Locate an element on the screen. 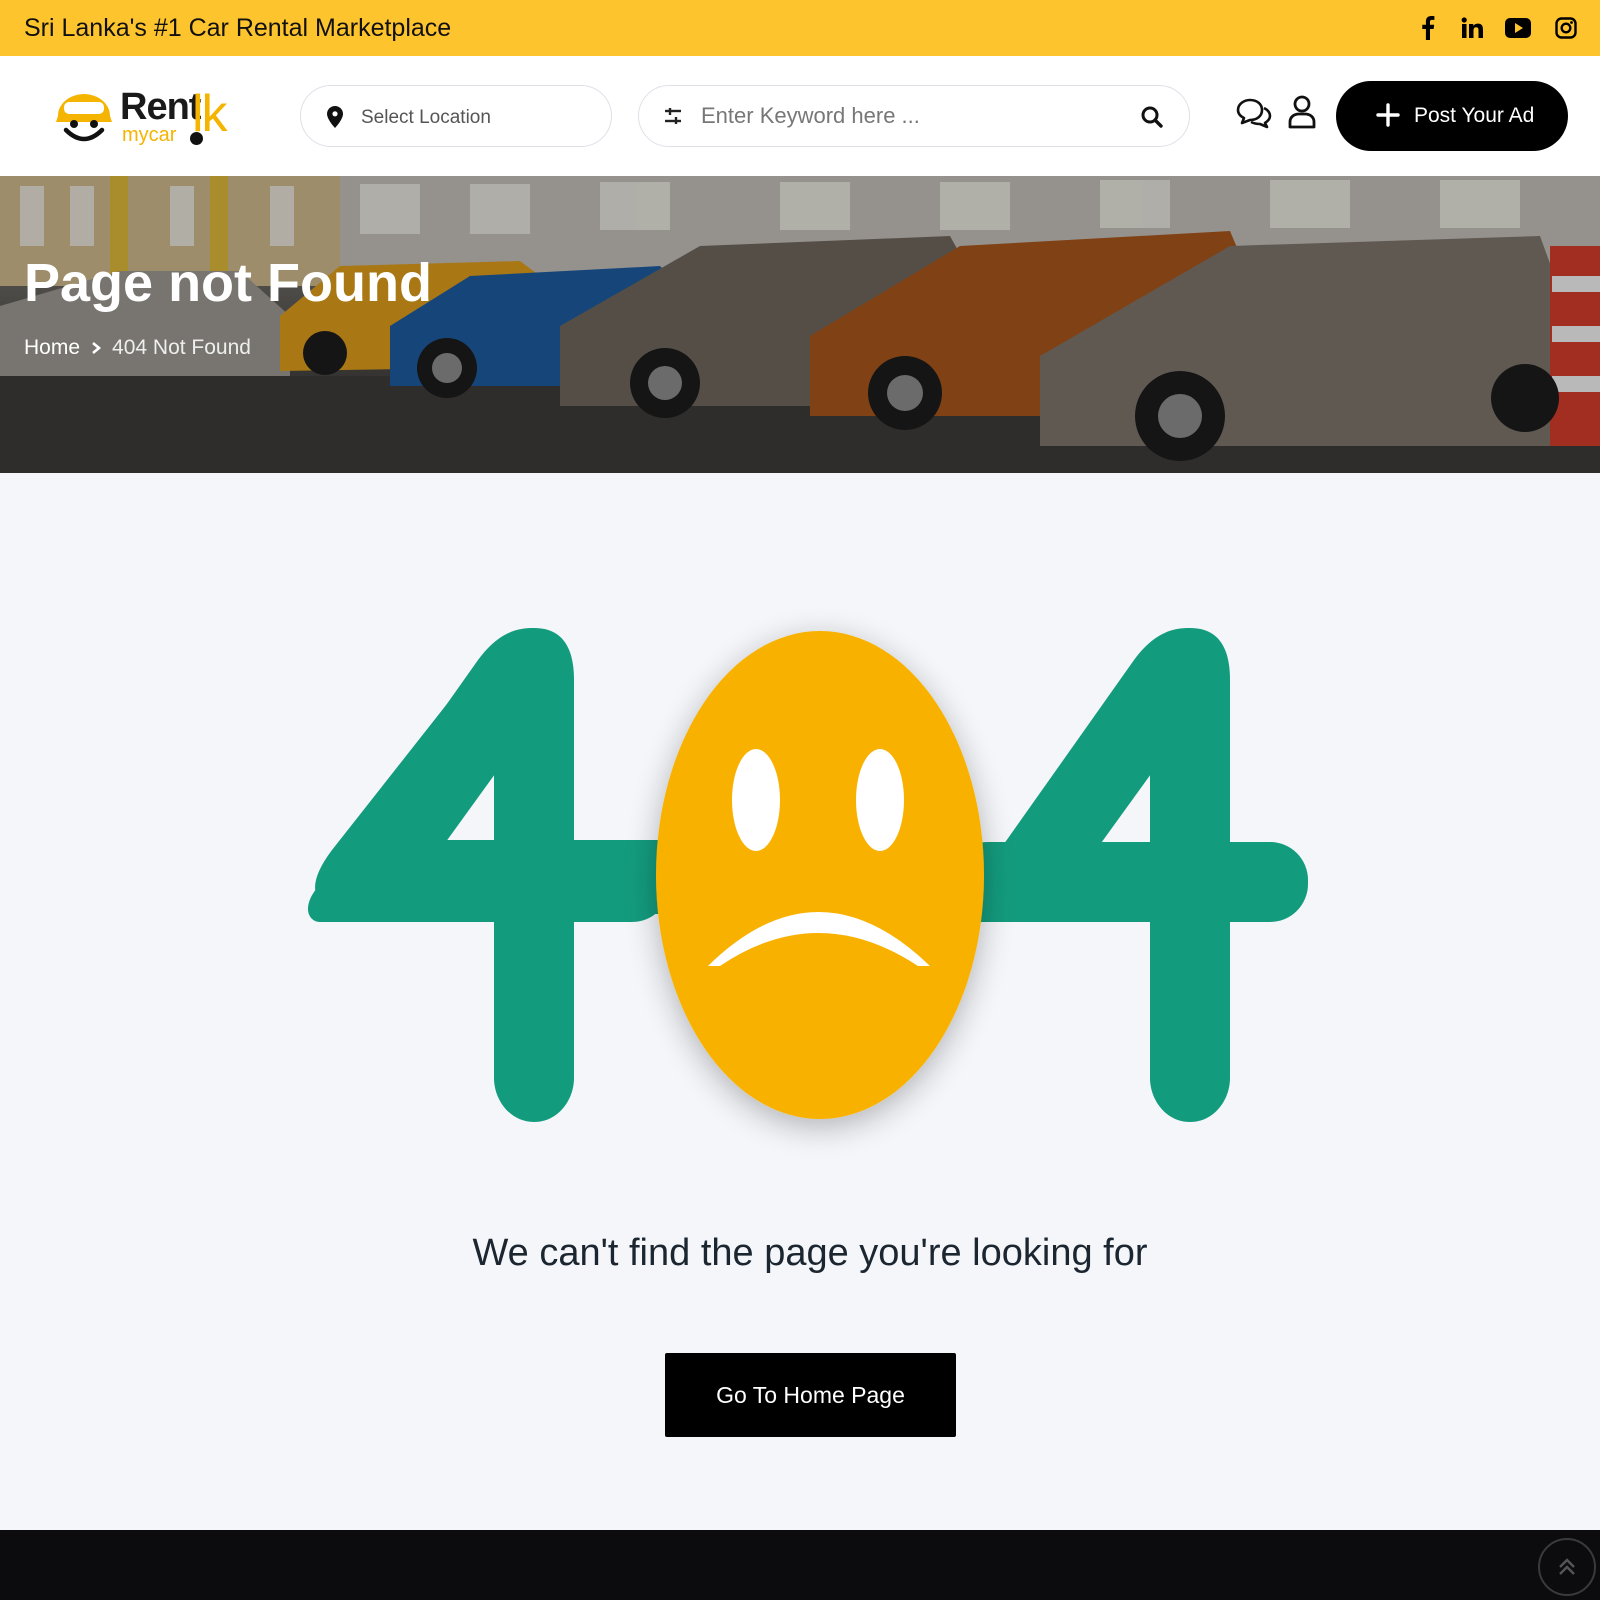 The width and height of the screenshot is (1600, 1600). facebook-icon is located at coordinates (1428, 28).